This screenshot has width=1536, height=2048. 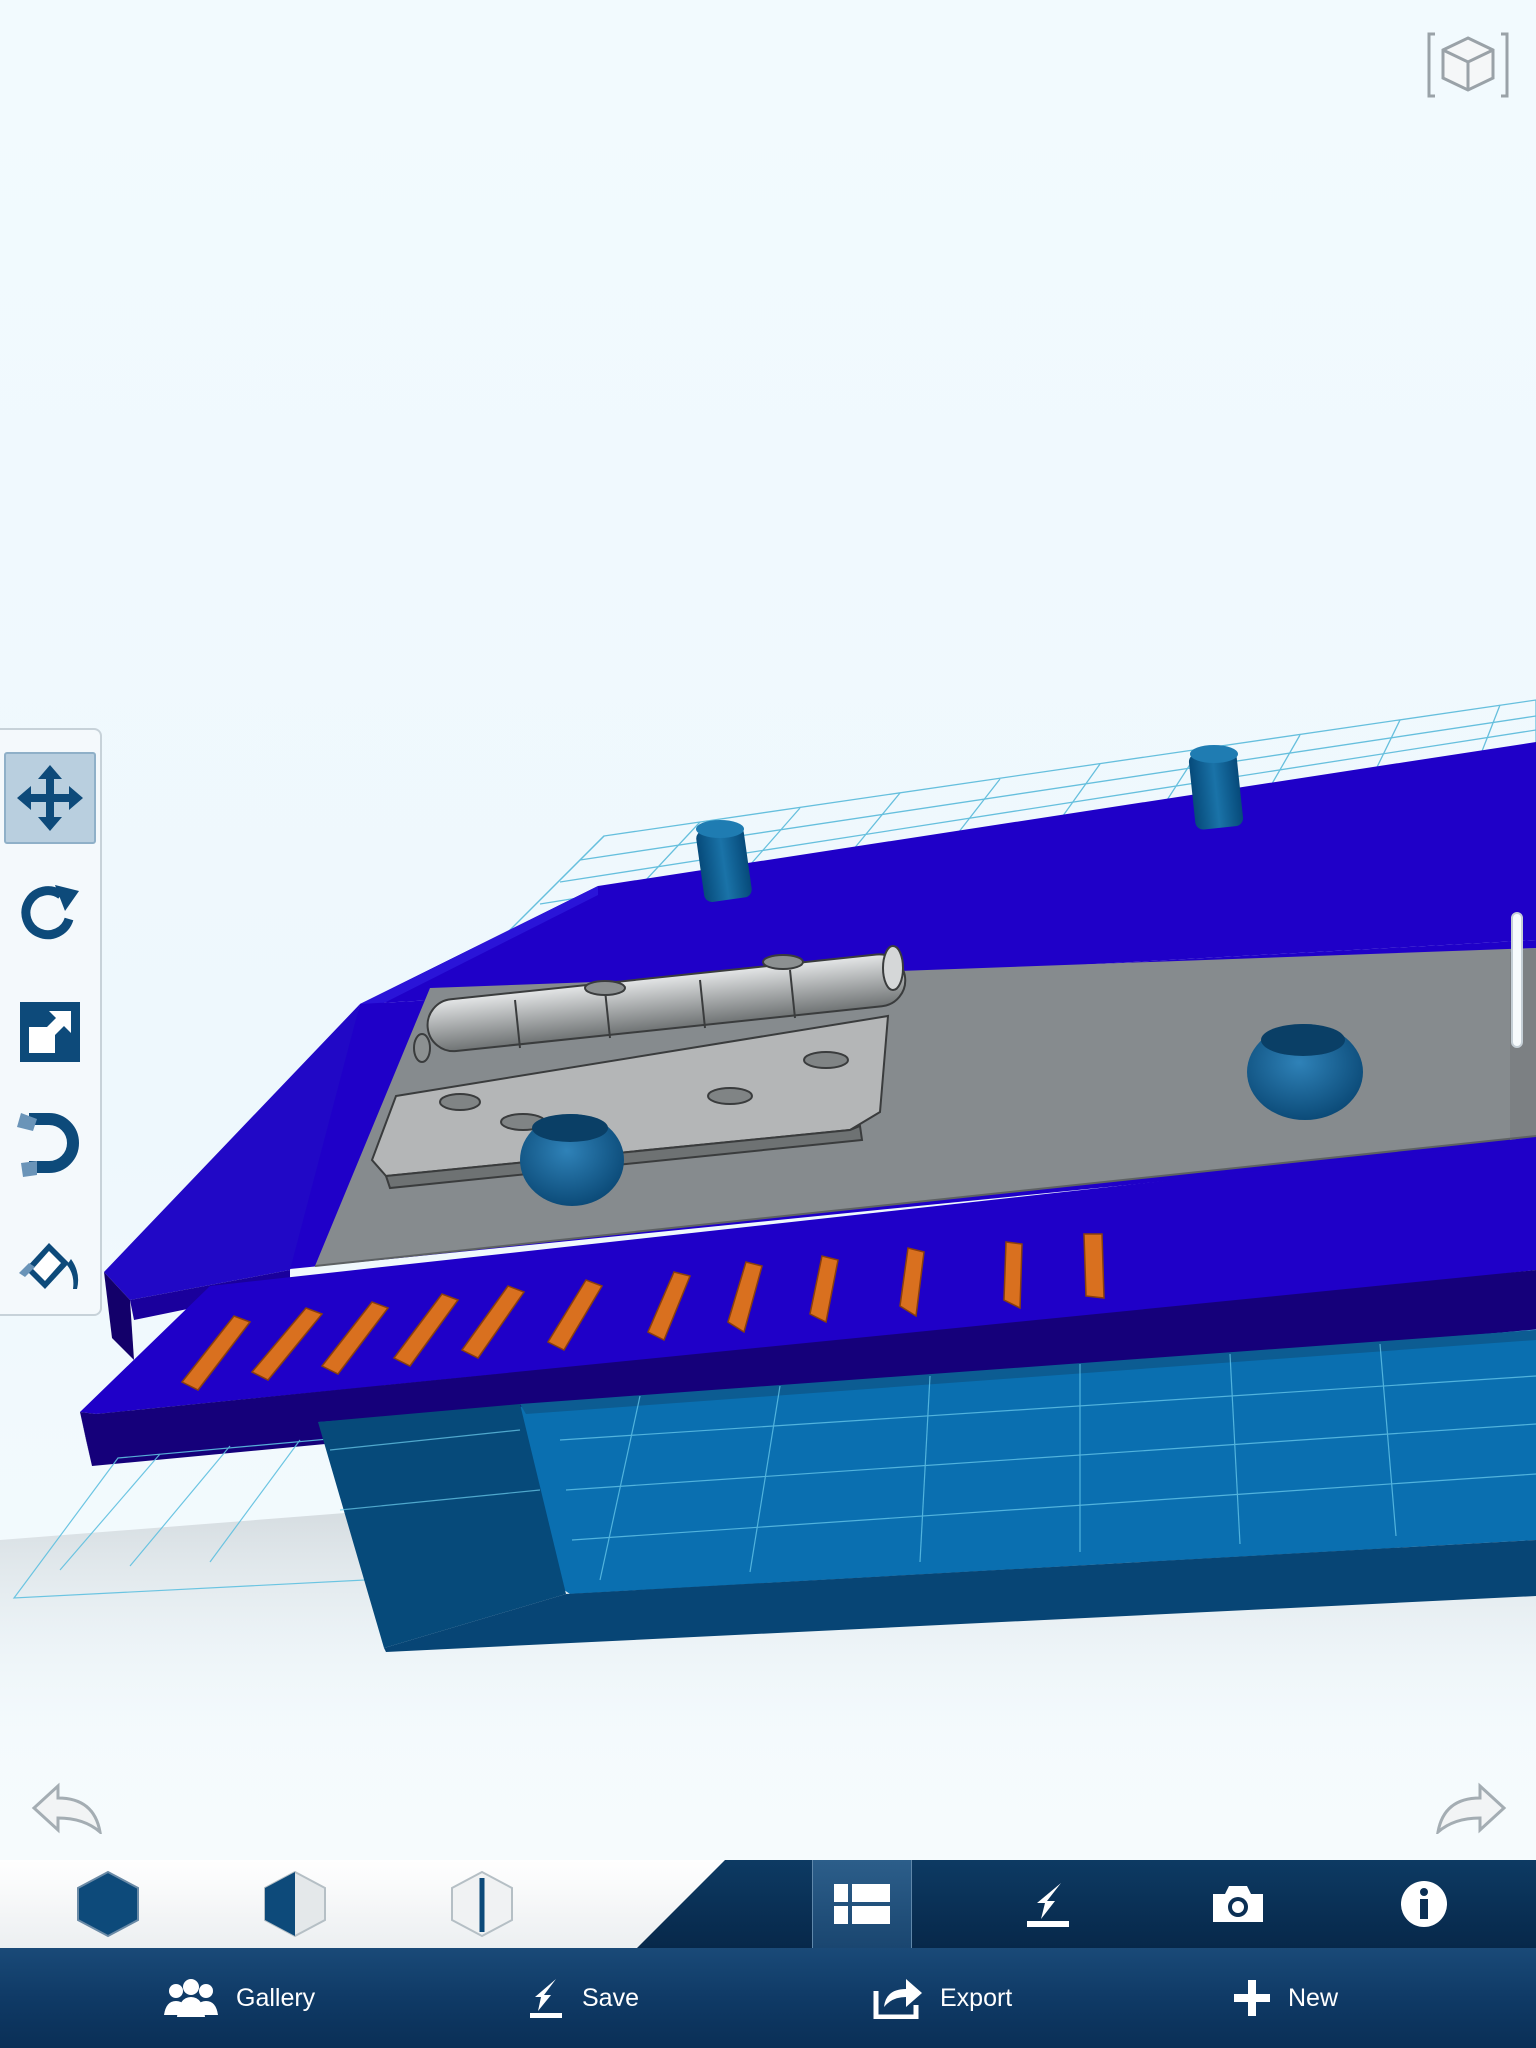 I want to click on vertical-scroll-indicator, so click(x=1517, y=980).